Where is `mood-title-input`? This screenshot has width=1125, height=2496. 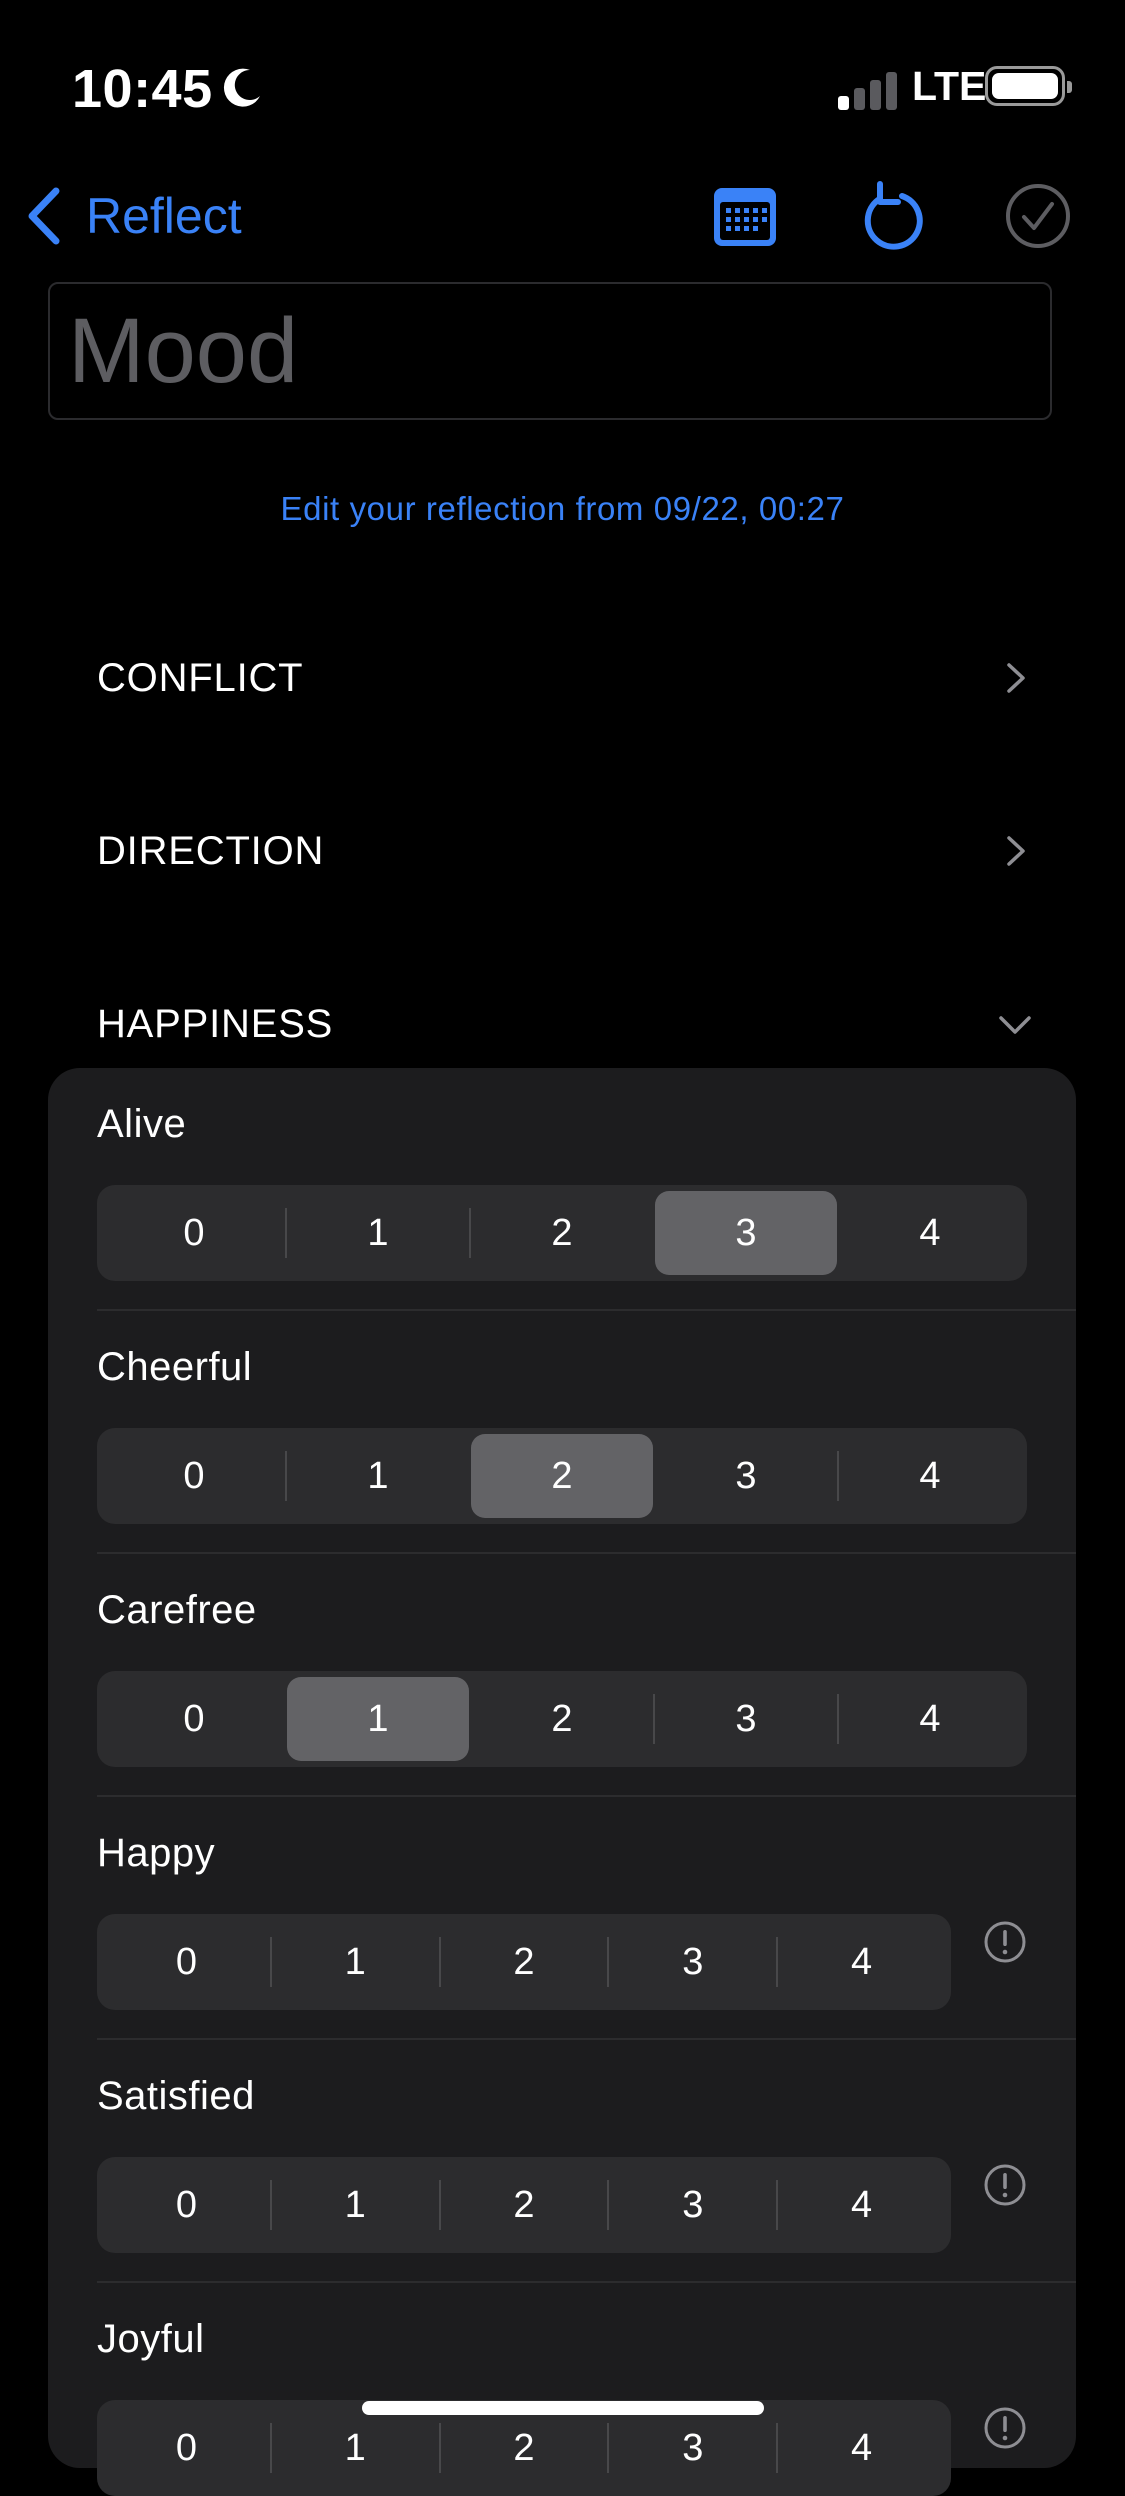
mood-title-input is located at coordinates (548, 351).